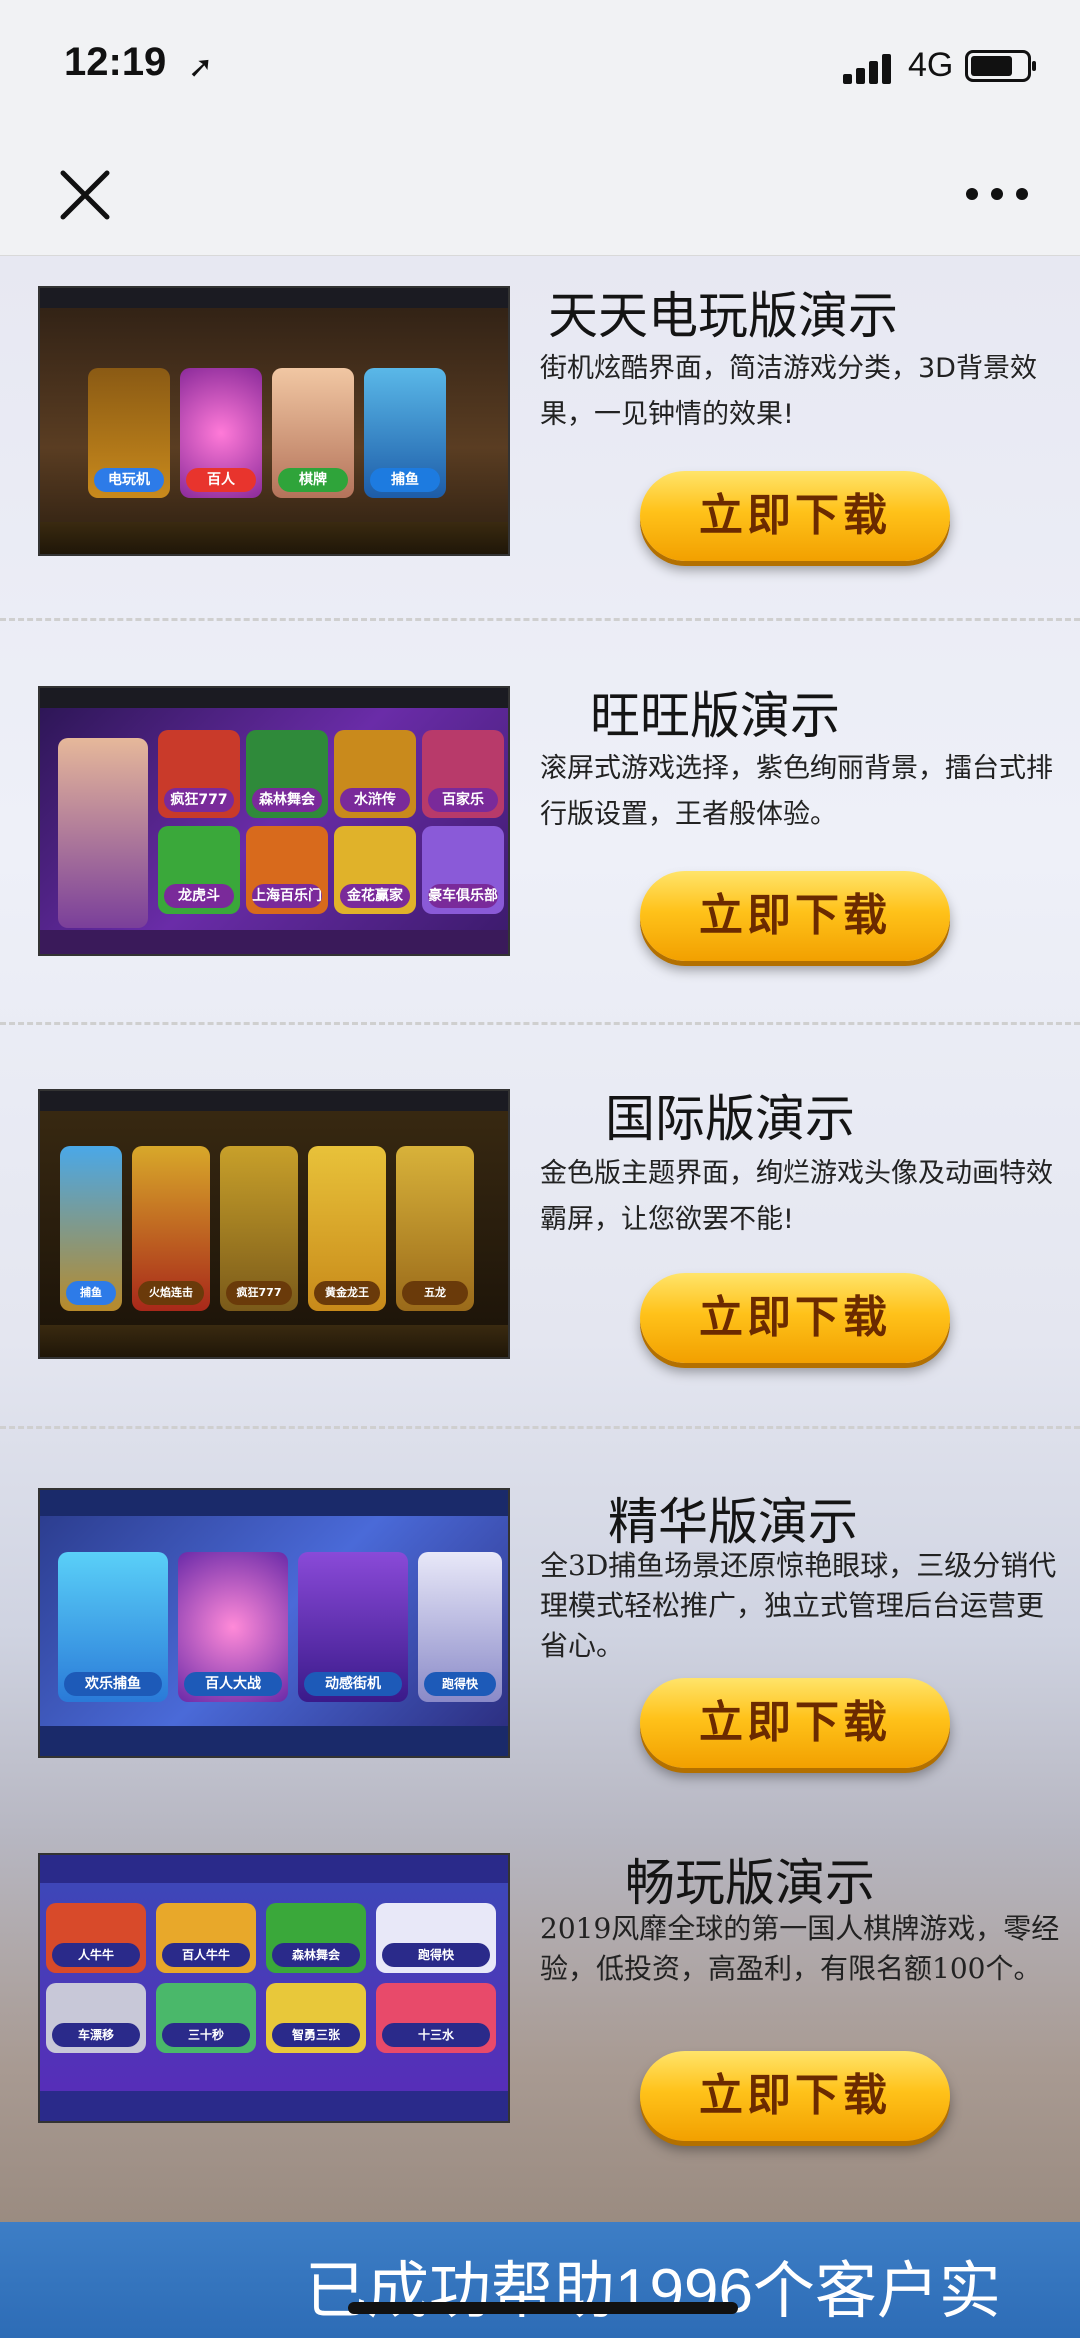 The width and height of the screenshot is (1080, 2338). What do you see at coordinates (800, 1948) in the screenshot?
I see `card-description: 2019风靡全球的第一国人棋牌游戏，零经验，低投资，高盈利，有限名额100个。` at bounding box center [800, 1948].